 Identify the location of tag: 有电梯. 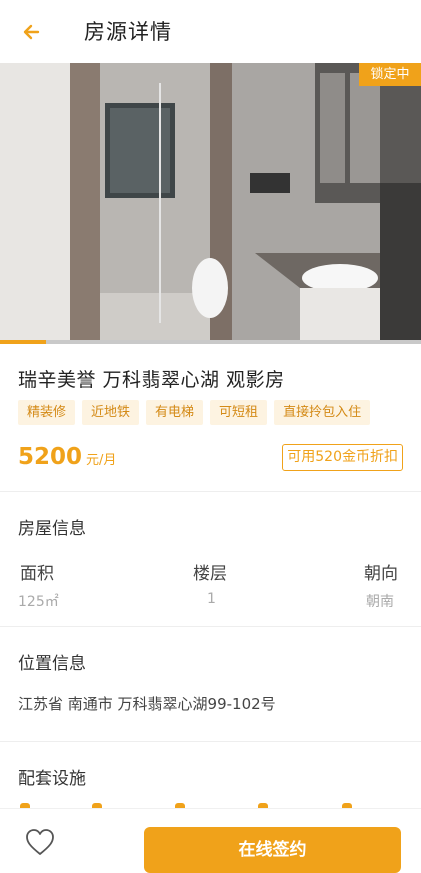
(175, 412).